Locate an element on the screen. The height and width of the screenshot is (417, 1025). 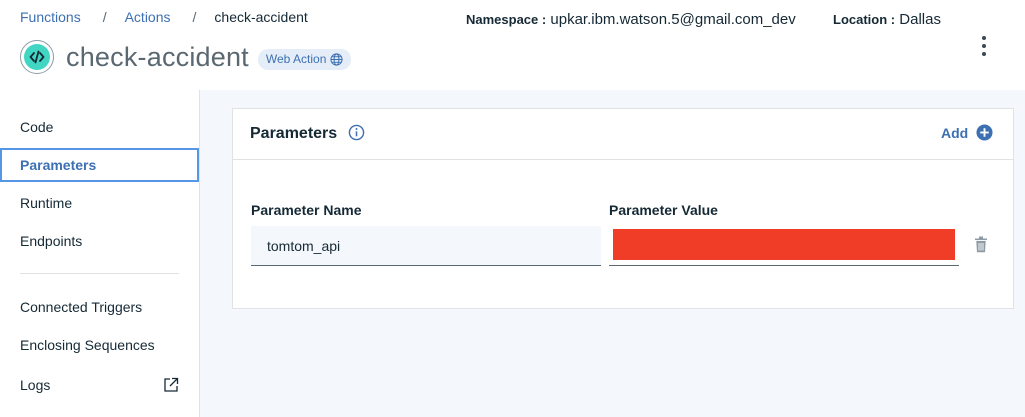
sidebar-item-connected-triggers: Connected Triggers is located at coordinates (99, 307).